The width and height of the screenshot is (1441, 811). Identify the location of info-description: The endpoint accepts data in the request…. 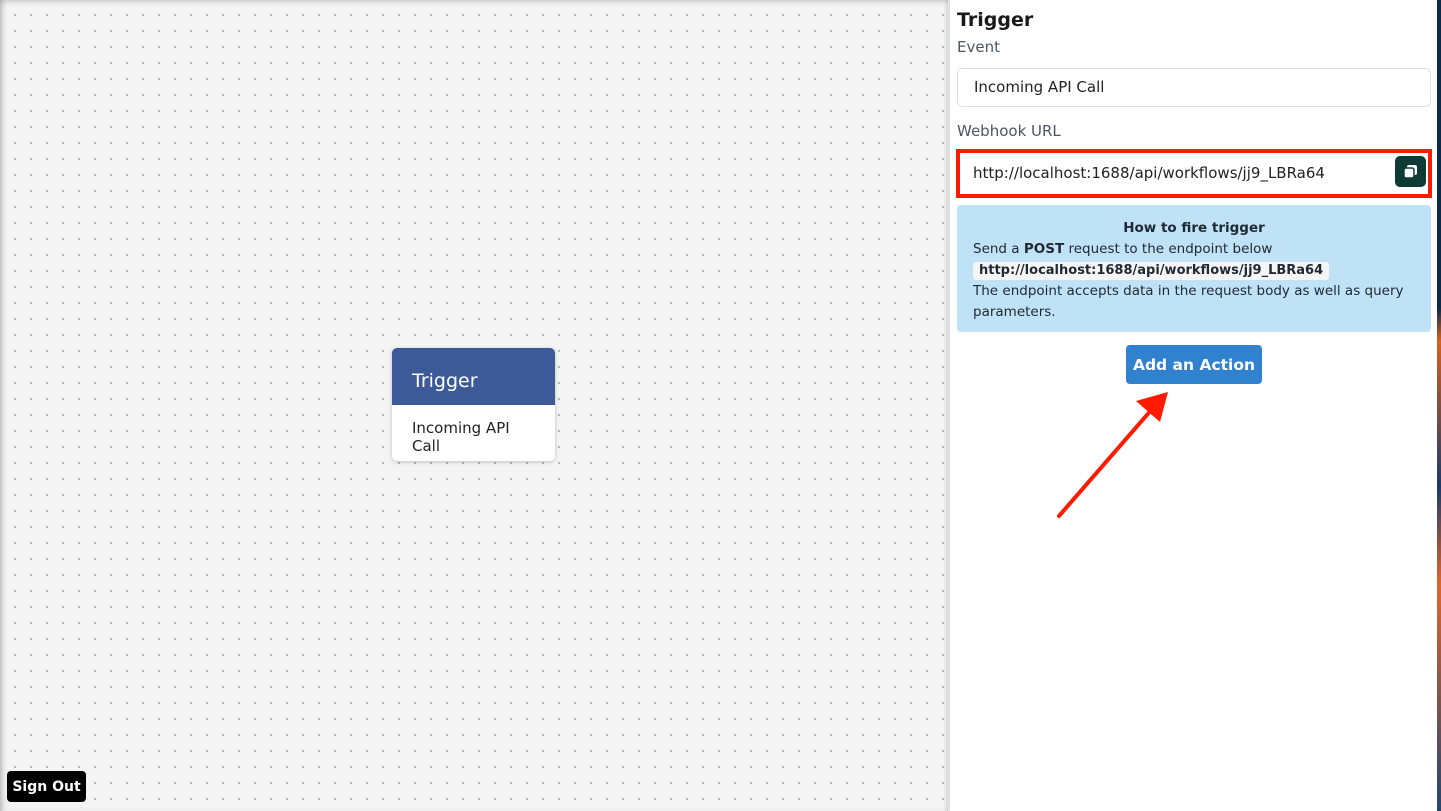
(1188, 301).